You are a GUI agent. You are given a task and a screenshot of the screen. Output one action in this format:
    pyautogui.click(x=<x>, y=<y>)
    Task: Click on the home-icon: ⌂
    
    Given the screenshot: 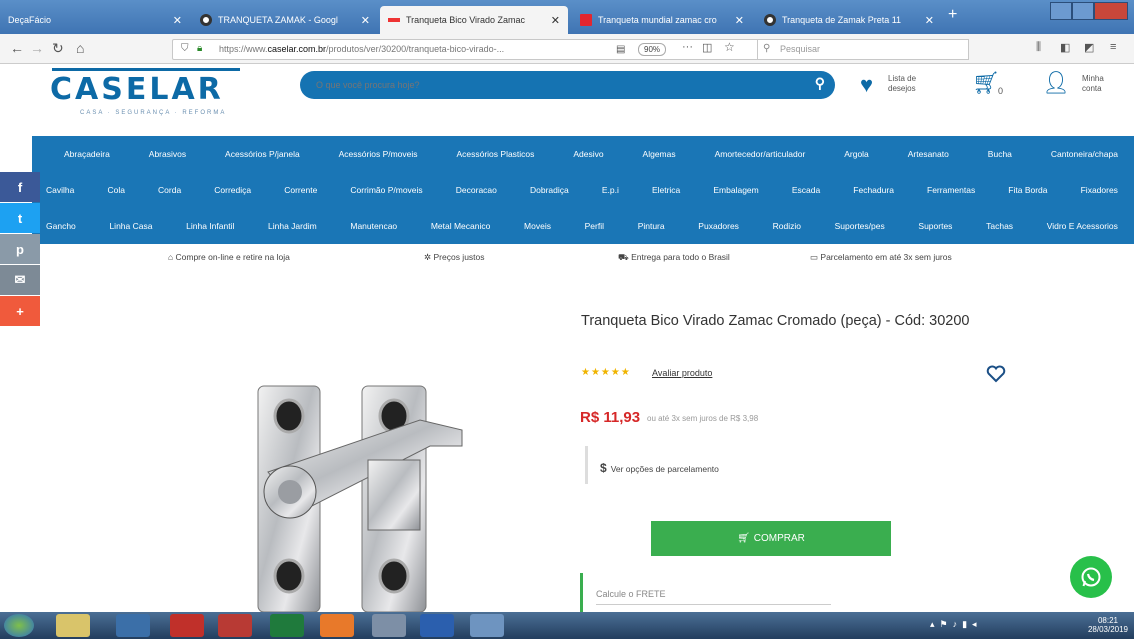 What is the action you would take?
    pyautogui.click(x=80, y=48)
    